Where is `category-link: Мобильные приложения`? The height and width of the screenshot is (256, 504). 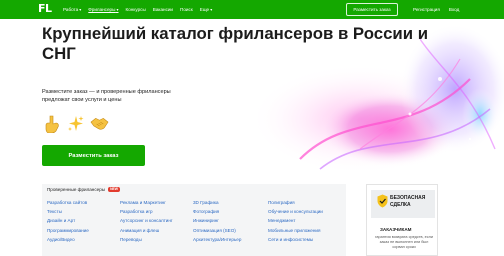 category-link: Мобильные приложения is located at coordinates (295, 230).